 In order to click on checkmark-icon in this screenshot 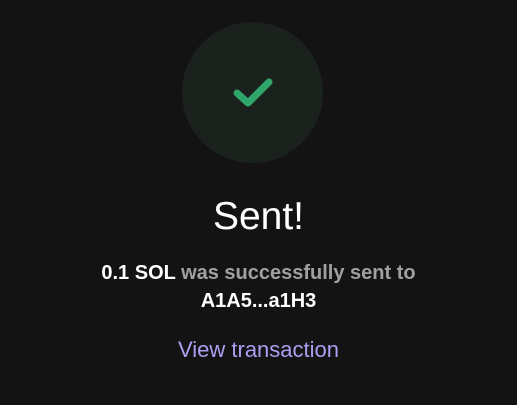, I will do `click(253, 93)`.